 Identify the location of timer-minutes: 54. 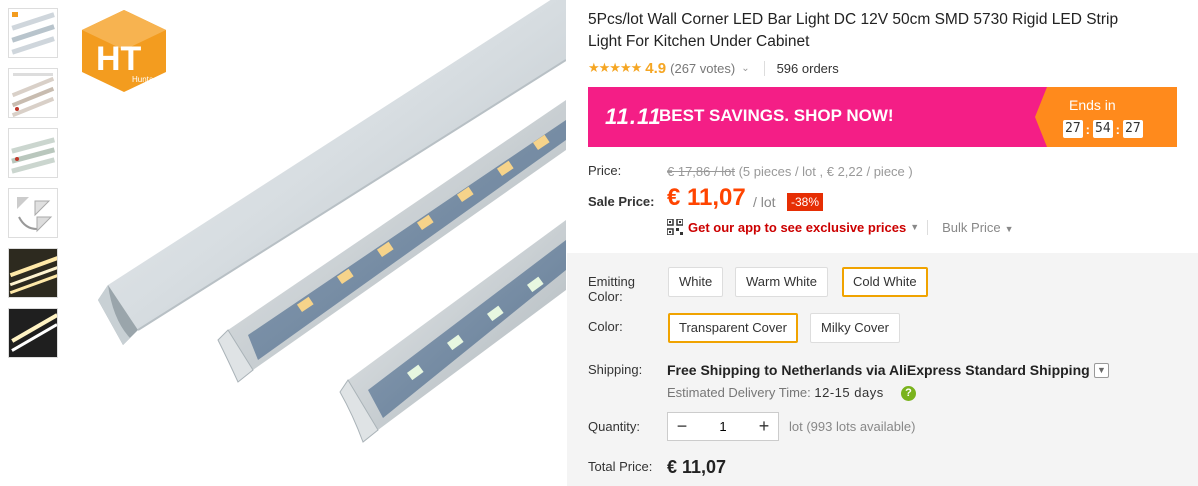
(1103, 129).